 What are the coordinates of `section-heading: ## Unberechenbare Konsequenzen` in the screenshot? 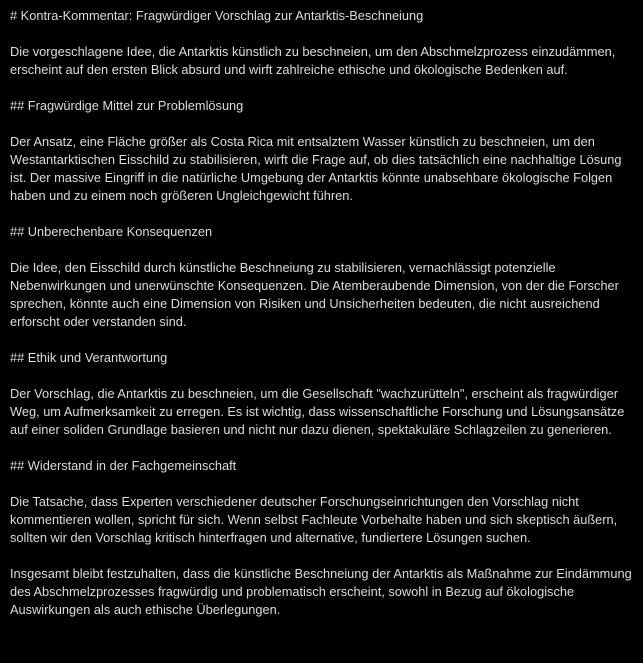 It's located at (111, 231).